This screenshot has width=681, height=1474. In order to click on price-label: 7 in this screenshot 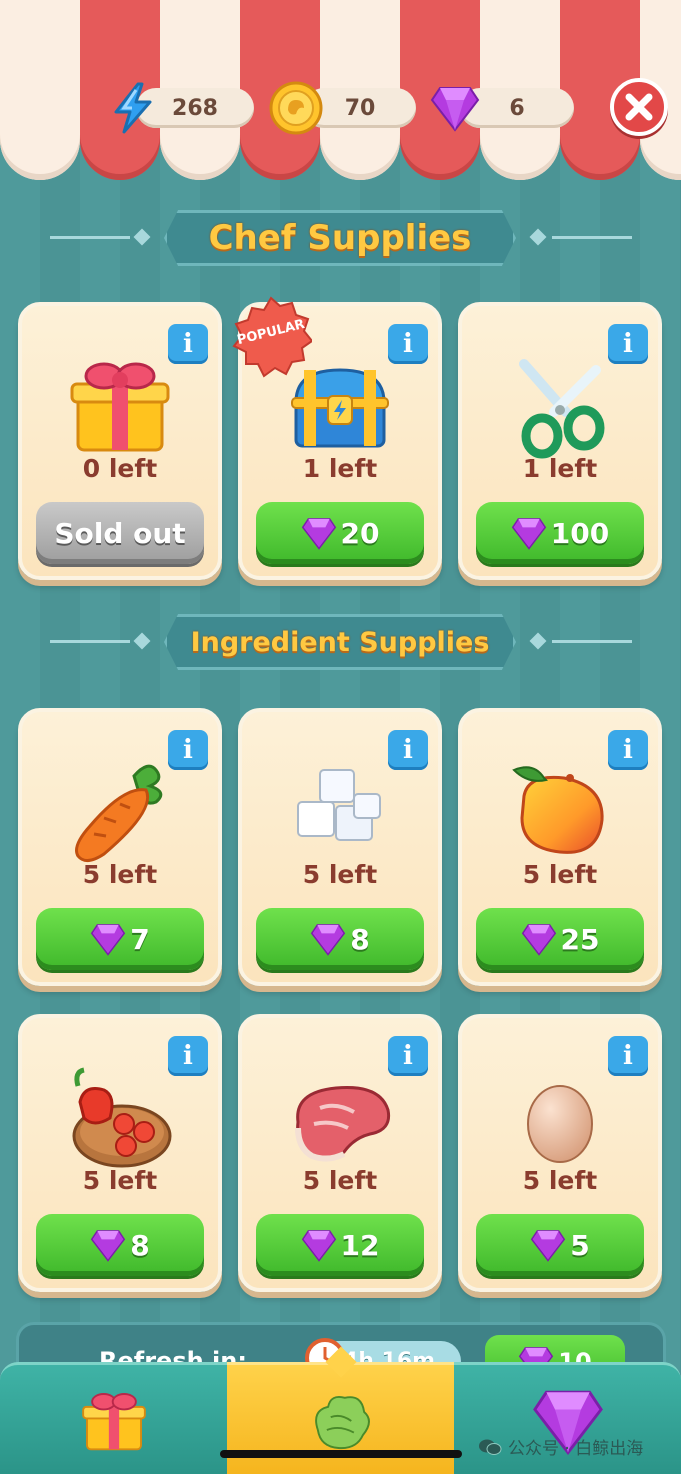, I will do `click(140, 939)`.